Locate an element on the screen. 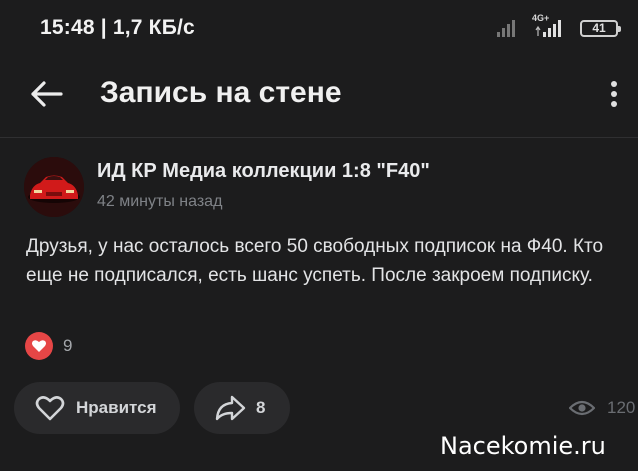 This screenshot has width=638, height=471. heart-outline-icon is located at coordinates (50, 408).